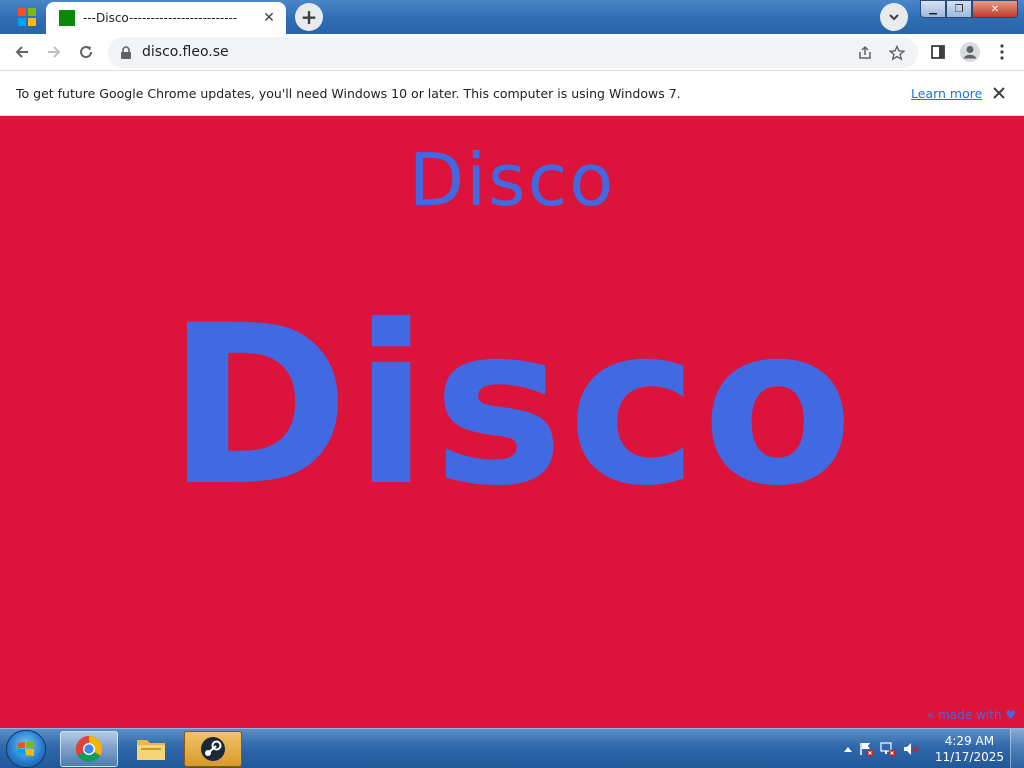  What do you see at coordinates (185, 52) in the screenshot?
I see `url-text: disco.fleo.se` at bounding box center [185, 52].